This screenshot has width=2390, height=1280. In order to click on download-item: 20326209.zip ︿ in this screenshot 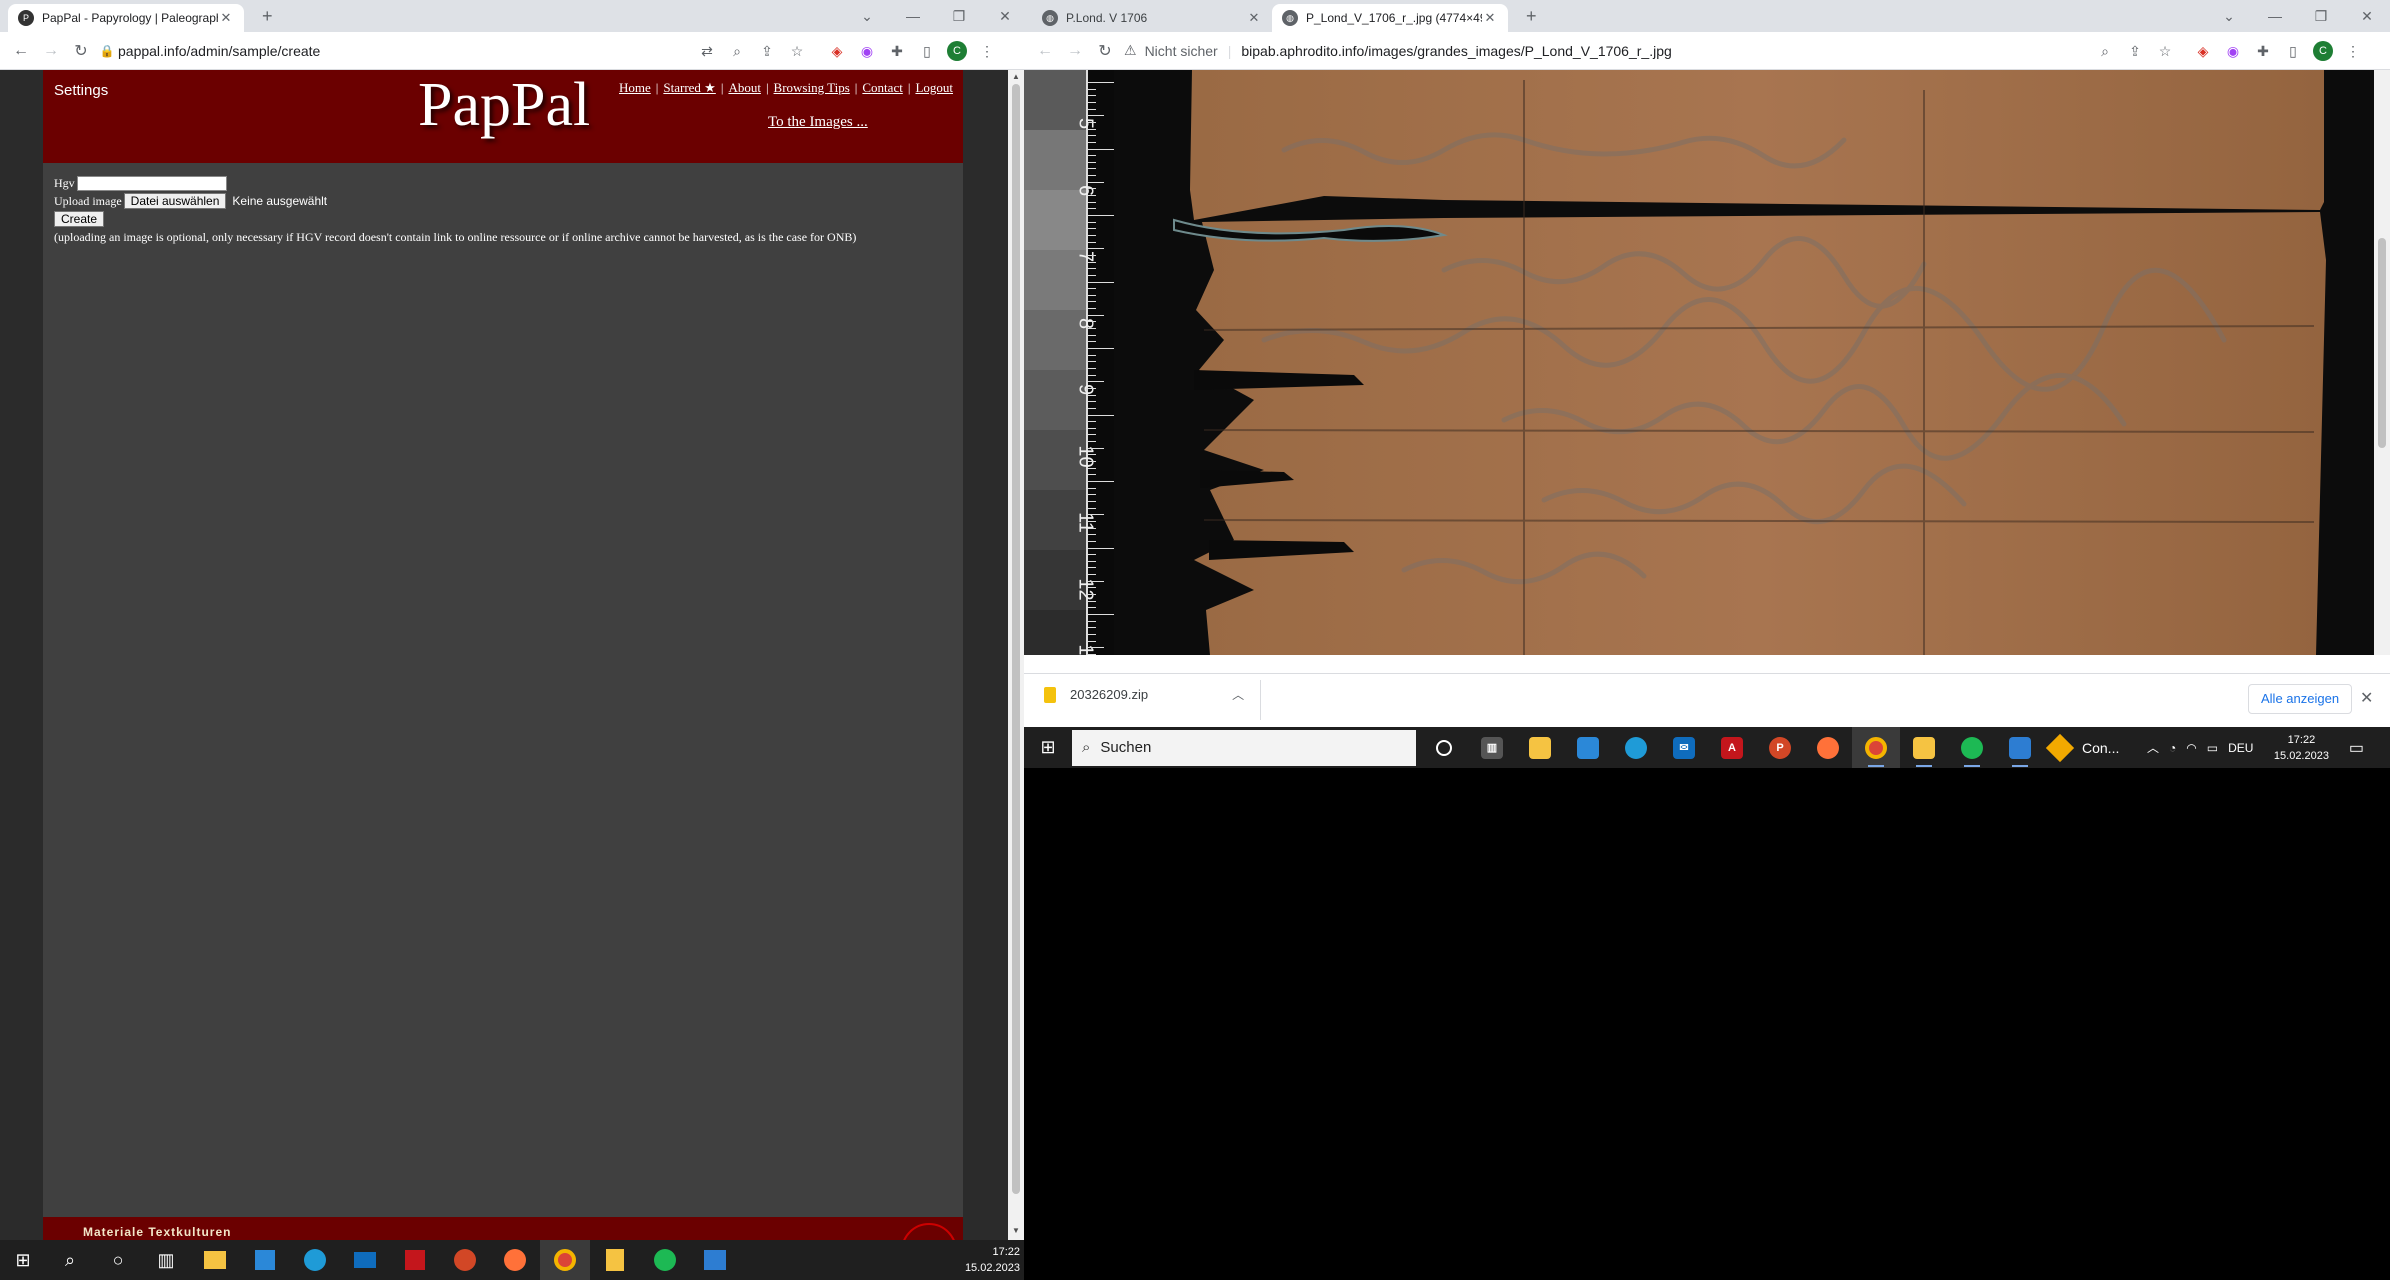, I will do `click(1144, 694)`.